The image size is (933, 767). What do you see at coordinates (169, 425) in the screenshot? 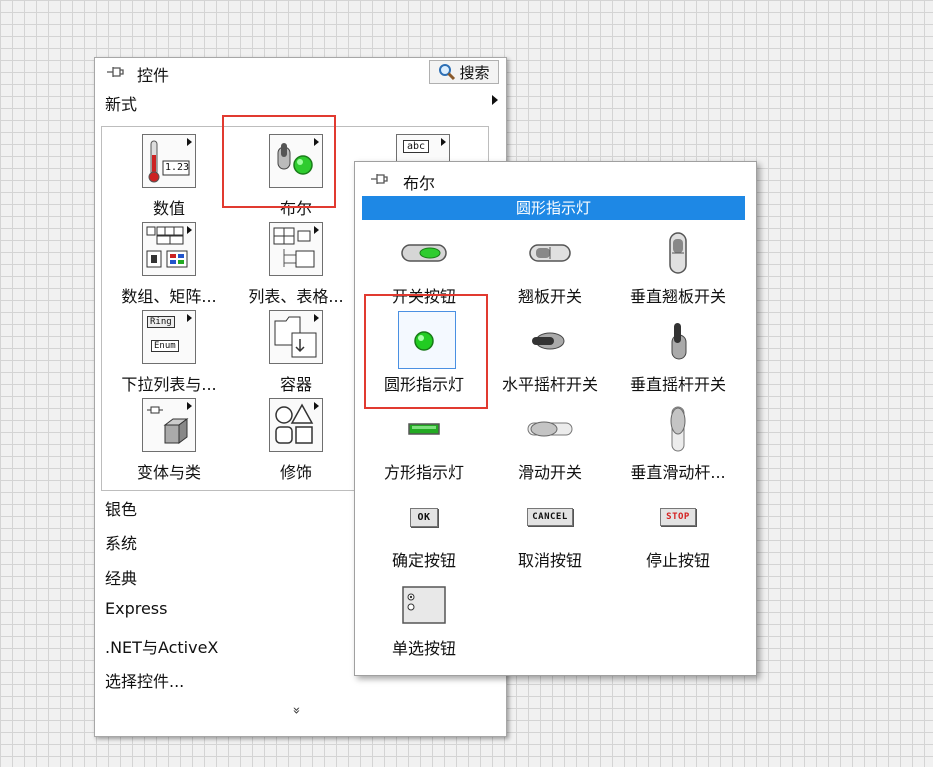
I see `variant-class-icon` at bounding box center [169, 425].